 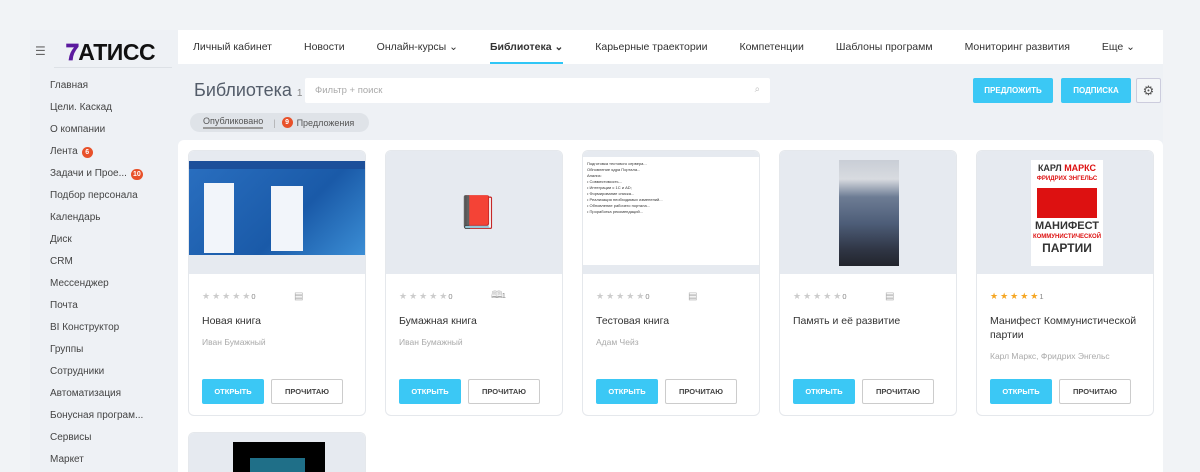 What do you see at coordinates (87, 152) in the screenshot?
I see `sidebar-badge: 6` at bounding box center [87, 152].